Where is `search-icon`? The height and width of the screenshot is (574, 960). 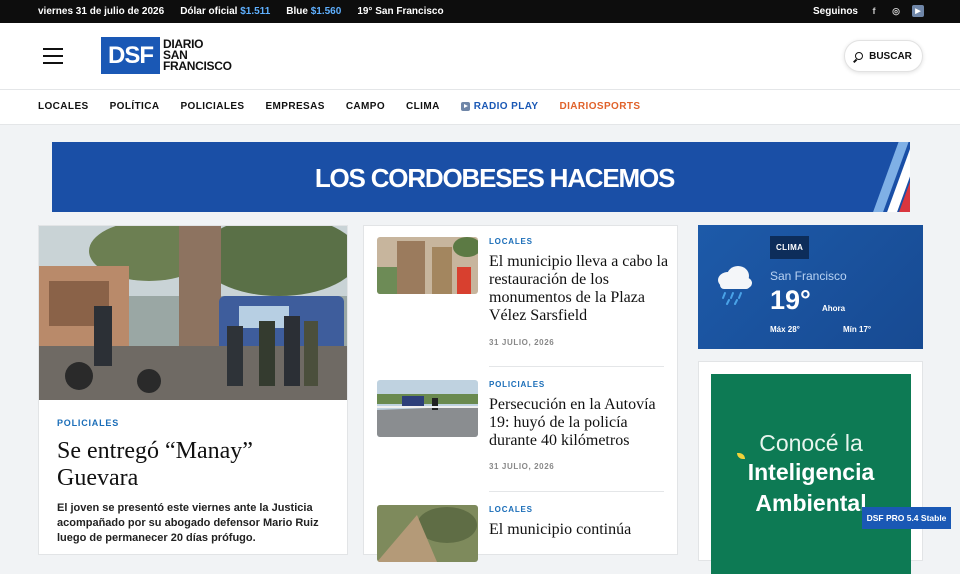 search-icon is located at coordinates (859, 56).